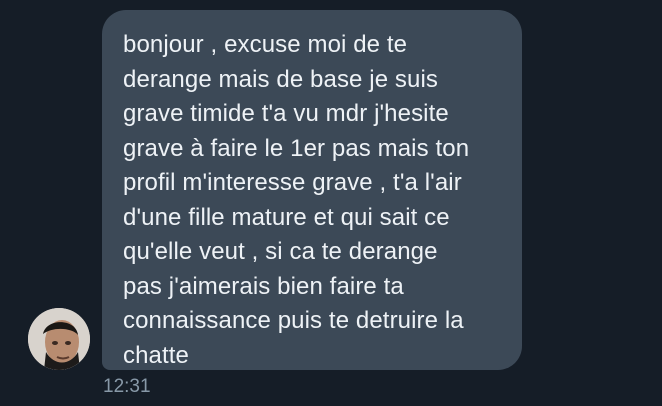  I want to click on sender-avatar, so click(59, 339).